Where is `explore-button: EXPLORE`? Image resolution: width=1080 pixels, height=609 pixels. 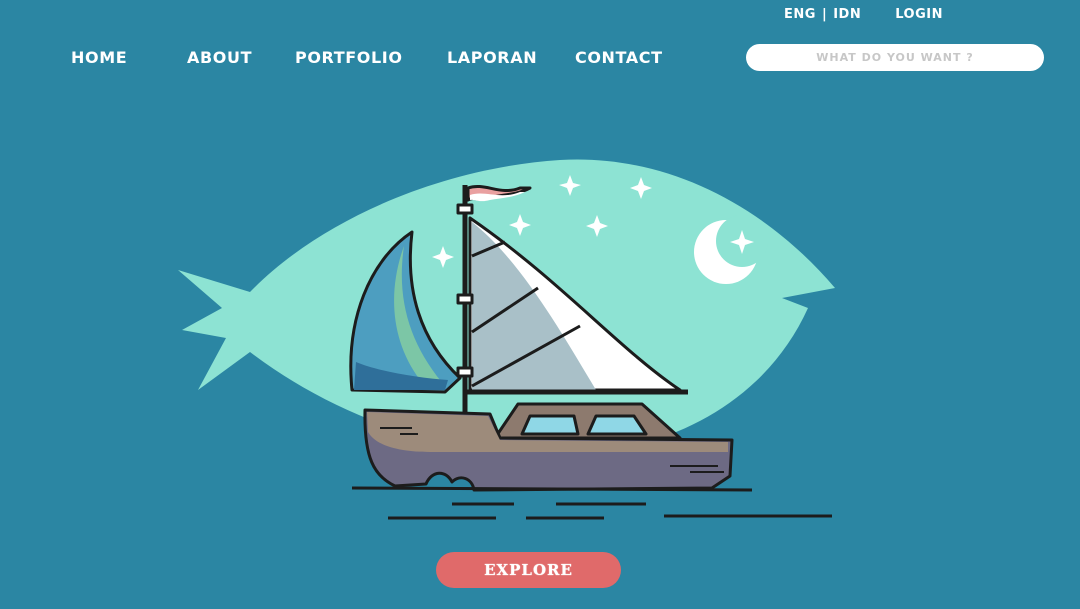 explore-button: EXPLORE is located at coordinates (528, 570).